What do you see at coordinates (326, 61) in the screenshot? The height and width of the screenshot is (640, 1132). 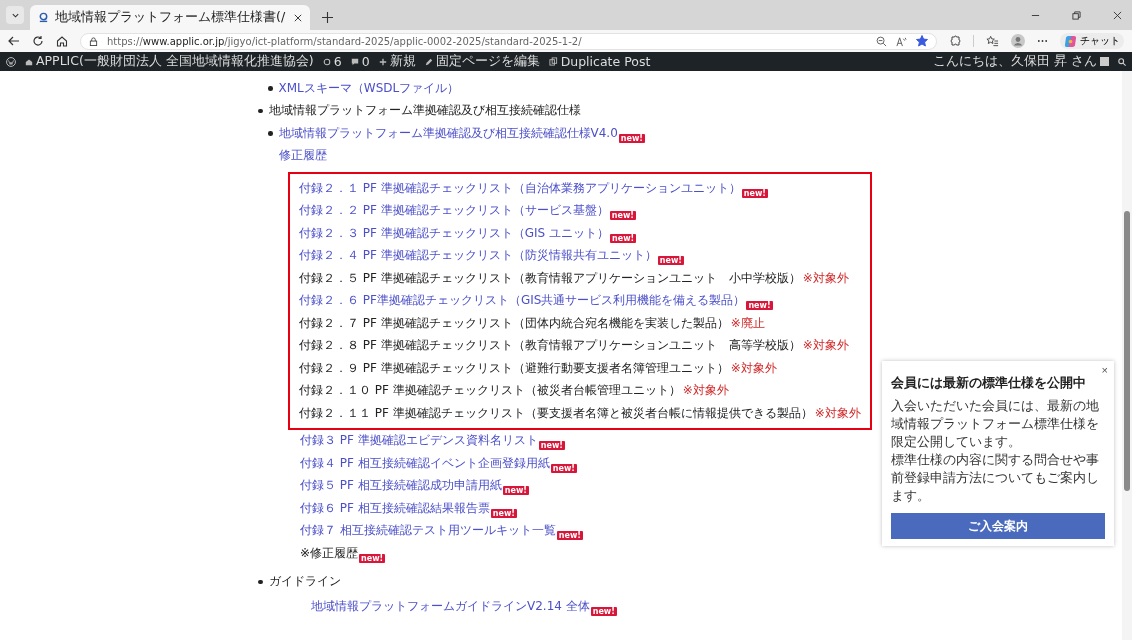 I see `updates-icon` at bounding box center [326, 61].